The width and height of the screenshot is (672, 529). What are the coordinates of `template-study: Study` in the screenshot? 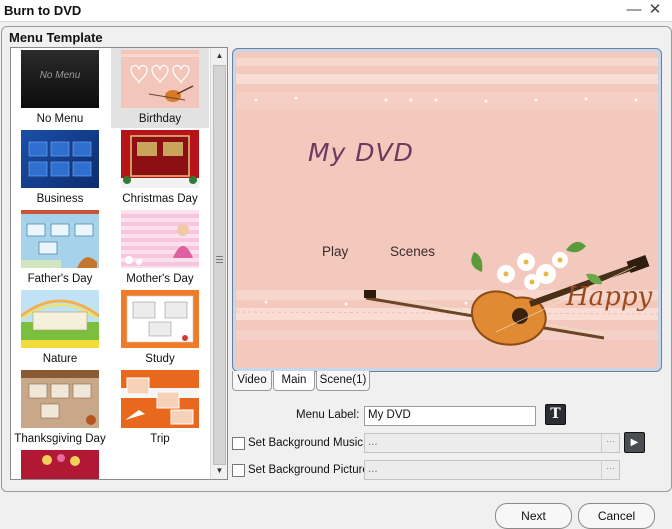 It's located at (160, 328).